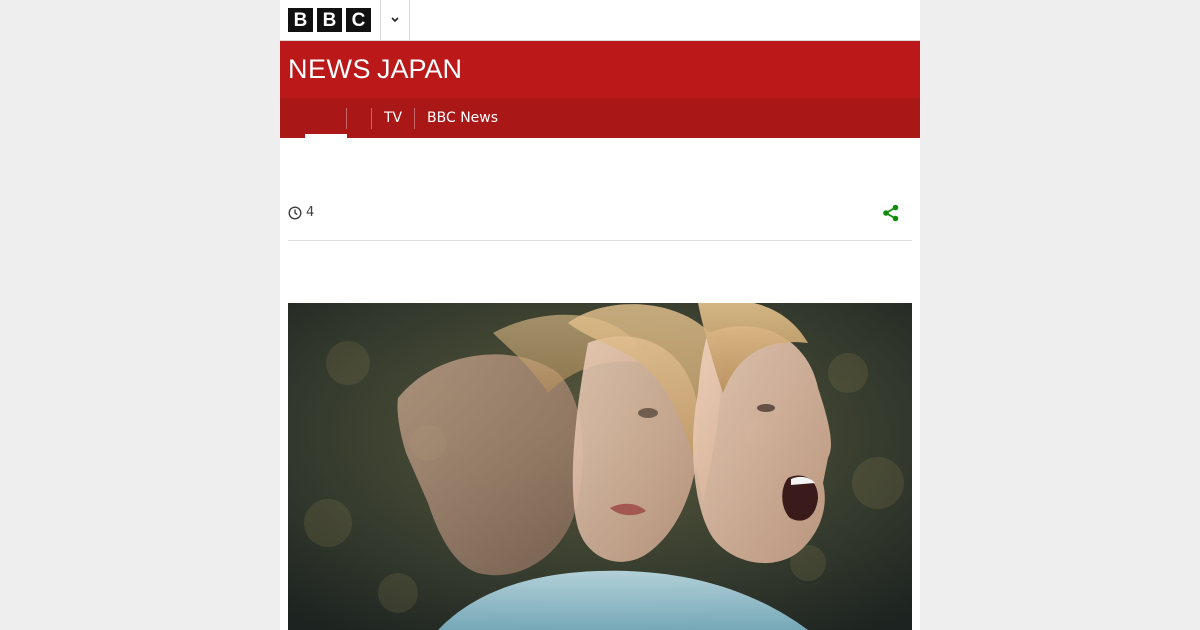 This screenshot has height=630, width=1200. Describe the element at coordinates (462, 118) in the screenshot. I see `nav-item-bbc-news: BBC News` at that location.